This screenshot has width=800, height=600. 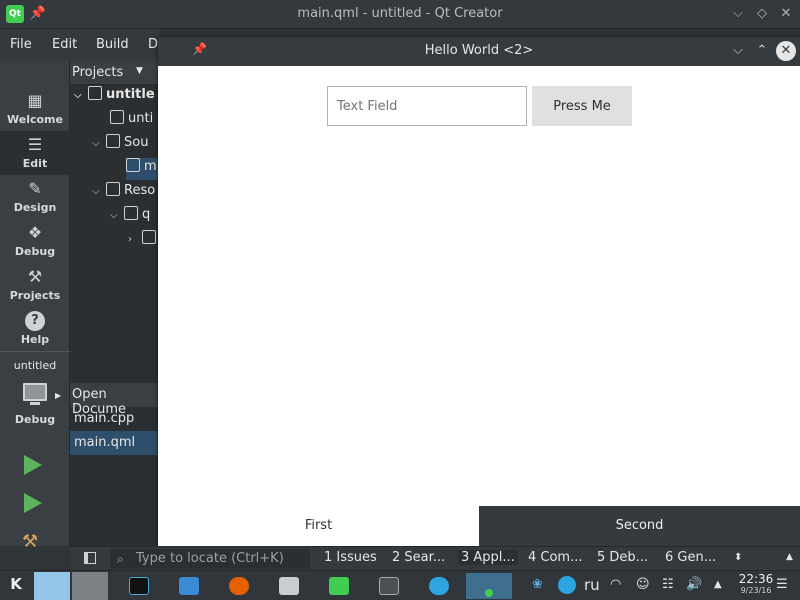 I want to click on mode-debug: ❖ Debug, so click(x=35, y=241).